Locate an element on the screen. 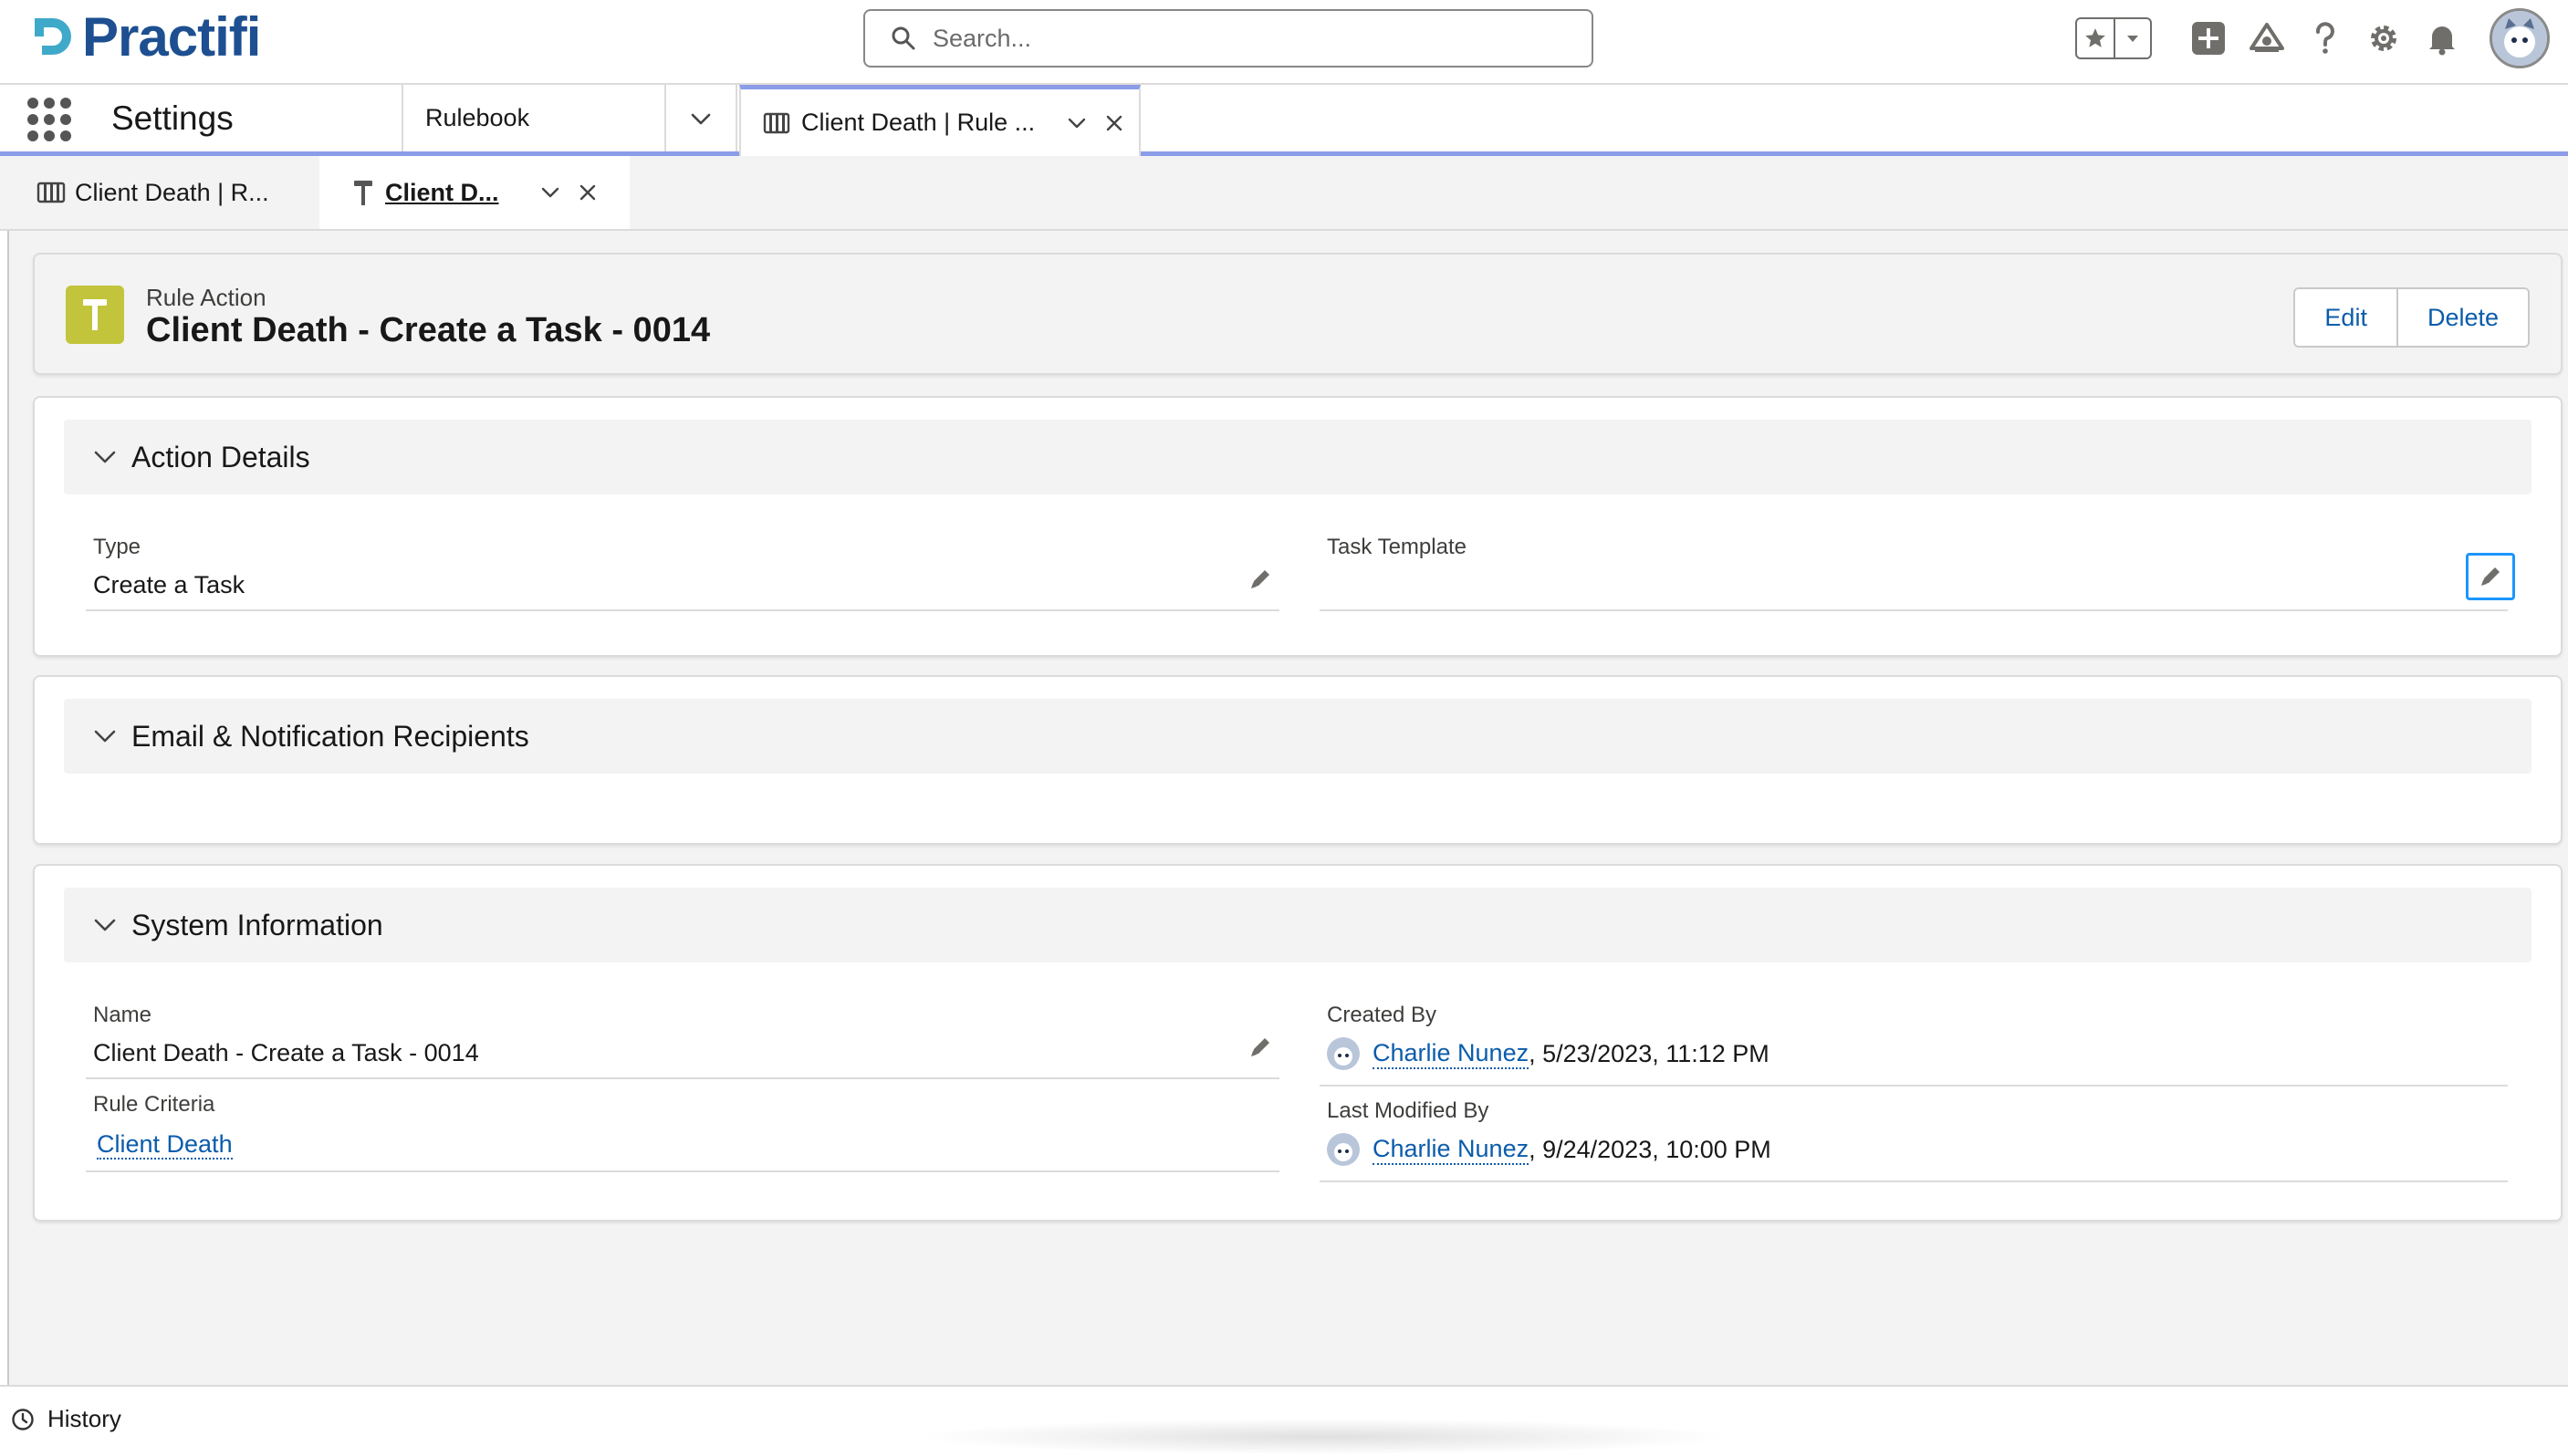 Image resolution: width=2568 pixels, height=1456 pixels. field-value: Client Death - Create a Task - 0014 is located at coordinates (286, 1052).